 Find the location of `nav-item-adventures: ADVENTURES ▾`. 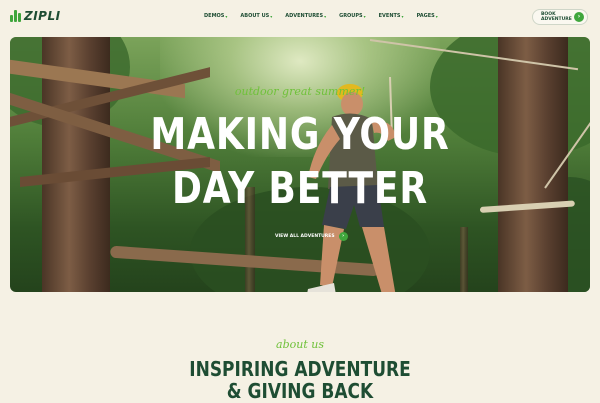

nav-item-adventures: ADVENTURES ▾ is located at coordinates (305, 16).